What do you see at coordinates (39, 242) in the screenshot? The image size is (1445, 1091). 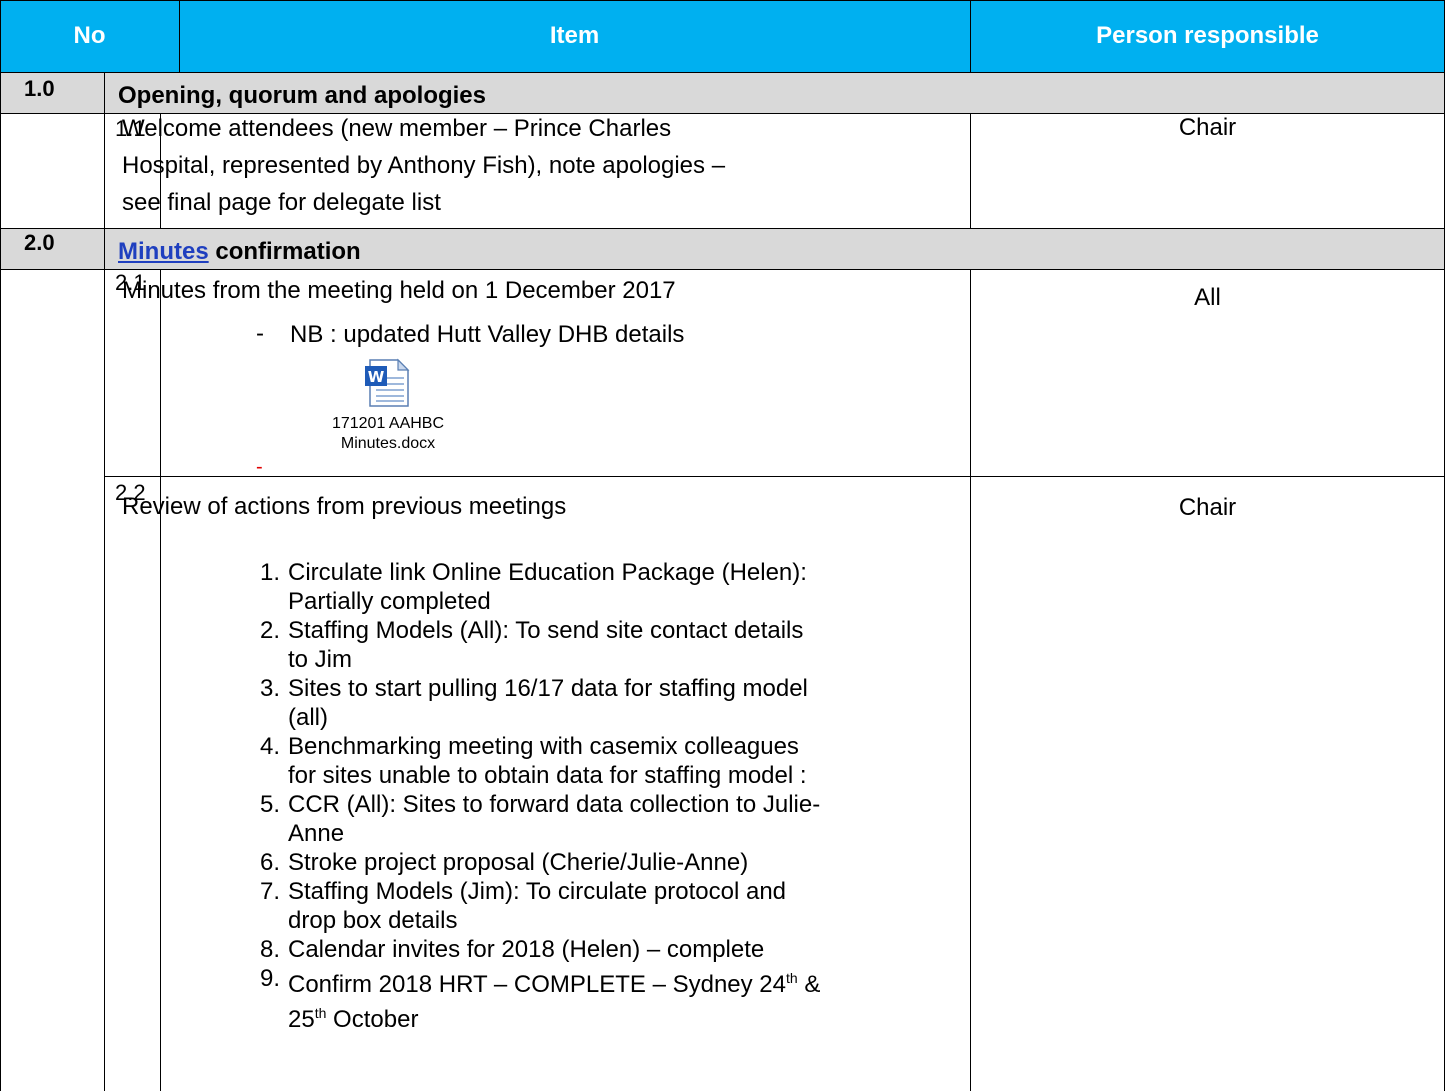 I see `section-number: 2.0` at bounding box center [39, 242].